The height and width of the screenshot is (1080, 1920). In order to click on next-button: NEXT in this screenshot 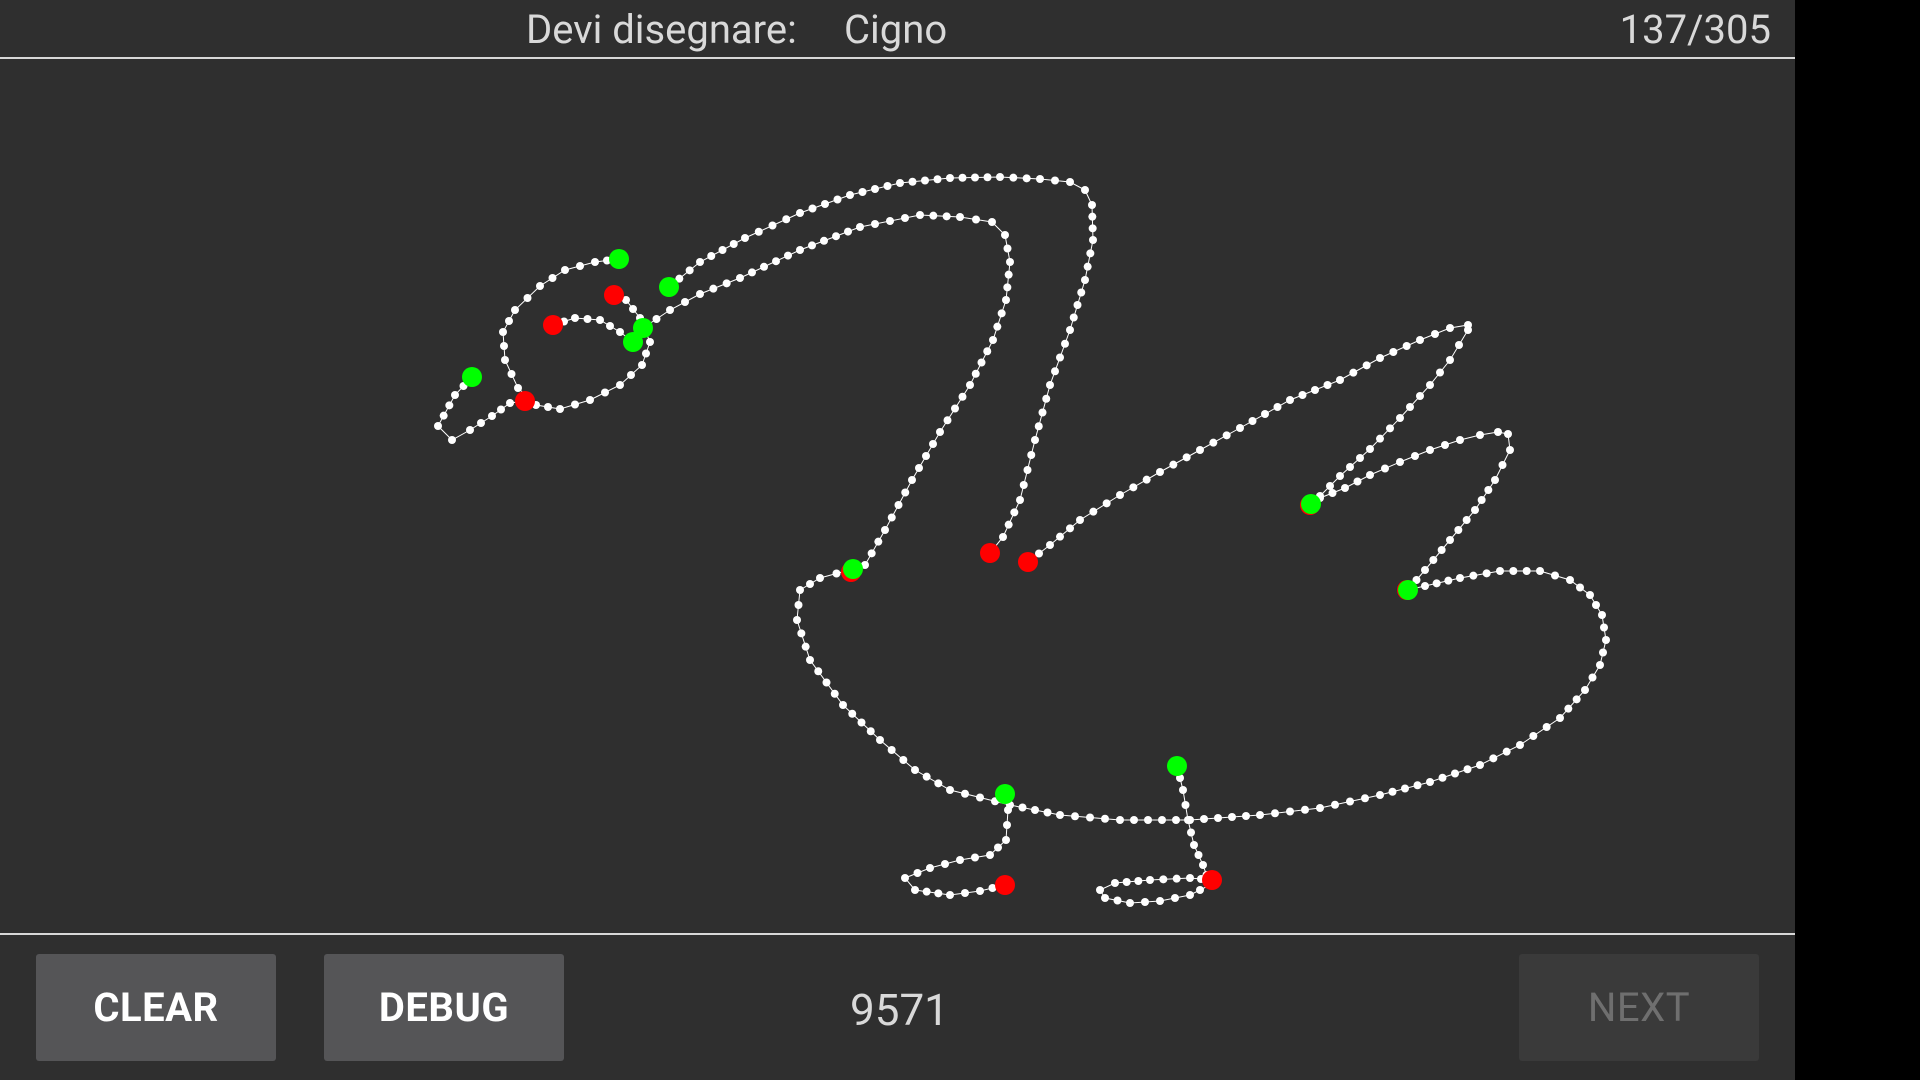, I will do `click(1639, 1007)`.